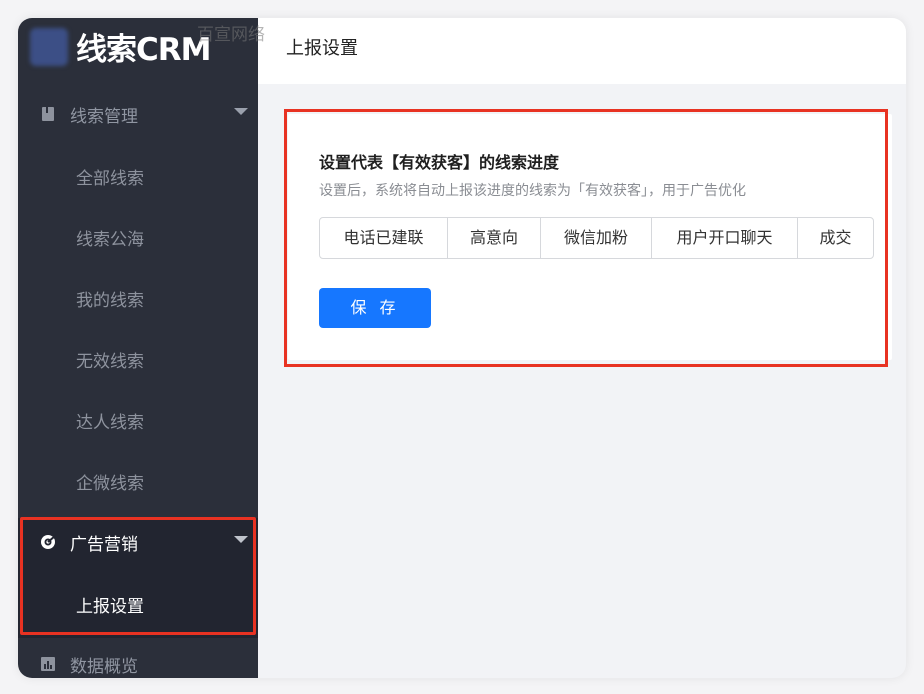  Describe the element at coordinates (835, 238) in the screenshot. I see `stage-option: 成交` at that location.